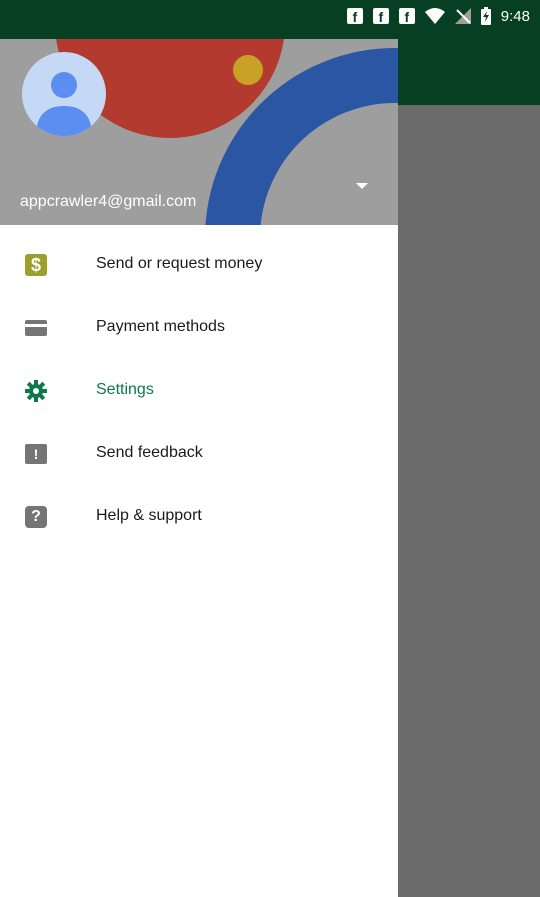 The image size is (540, 897). What do you see at coordinates (149, 515) in the screenshot?
I see `menu-item-label: Help & support` at bounding box center [149, 515].